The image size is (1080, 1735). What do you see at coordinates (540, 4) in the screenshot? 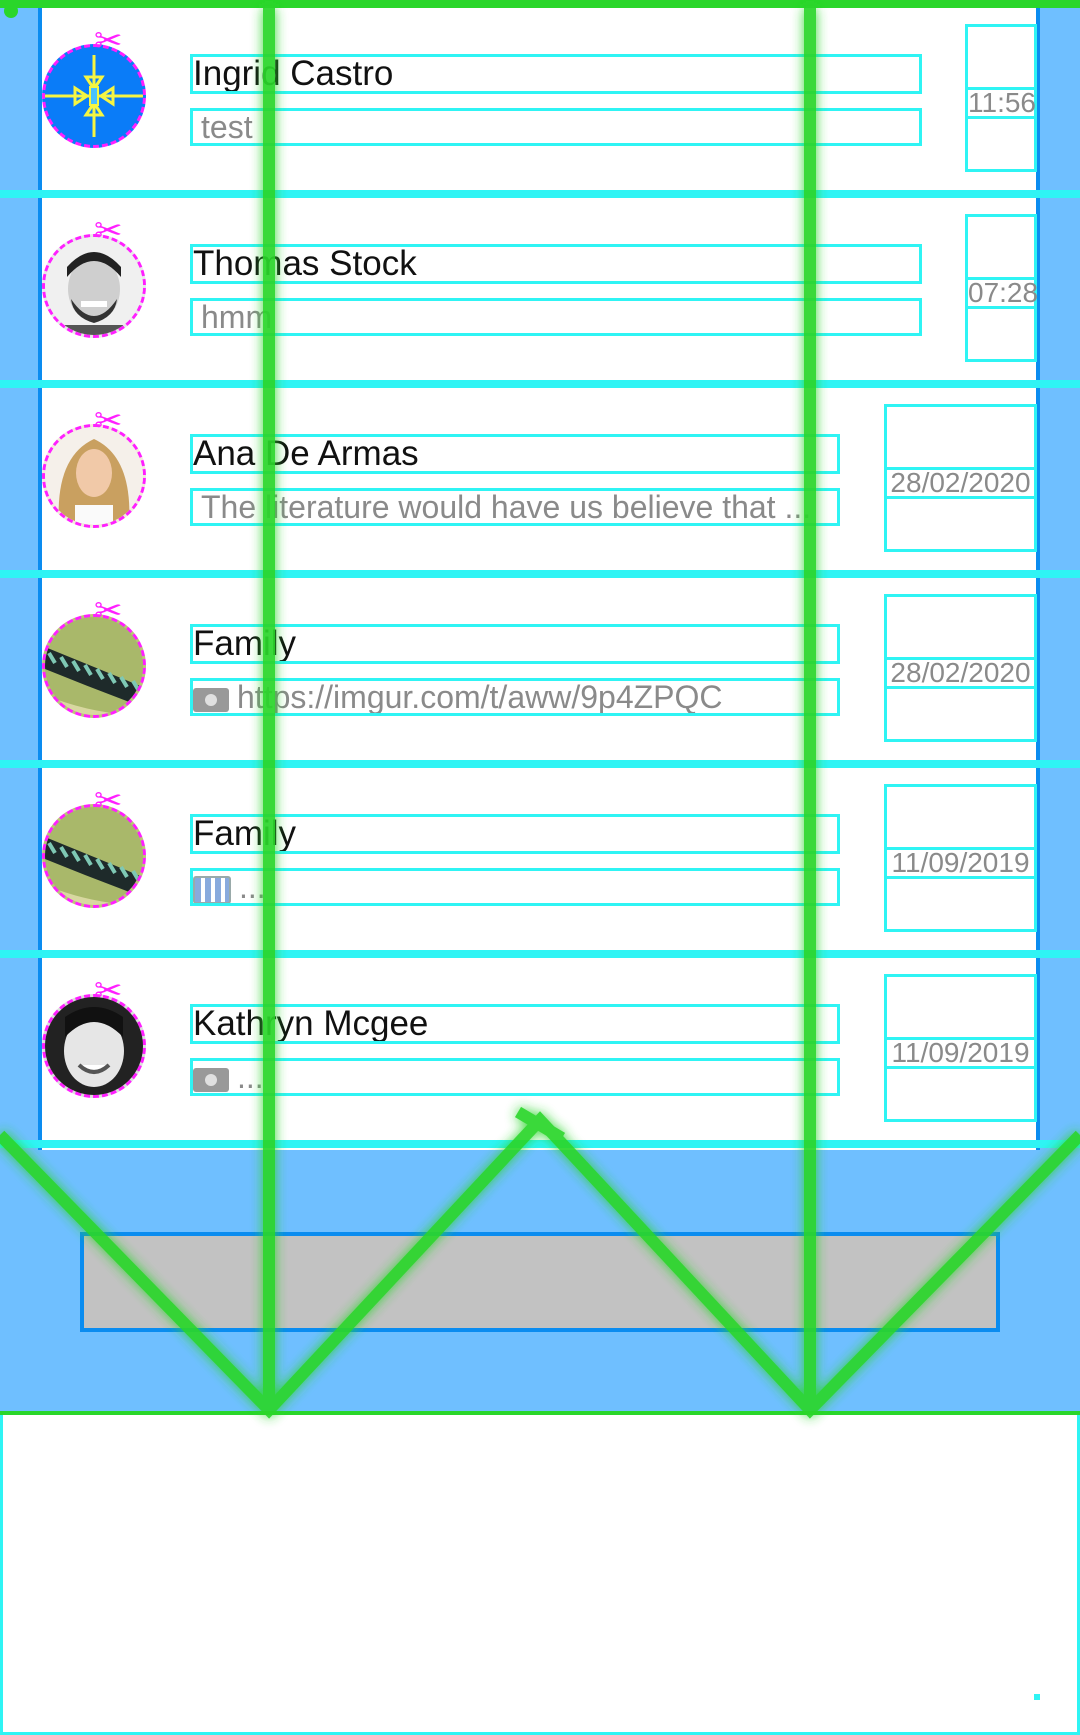
I see `top-stripe` at bounding box center [540, 4].